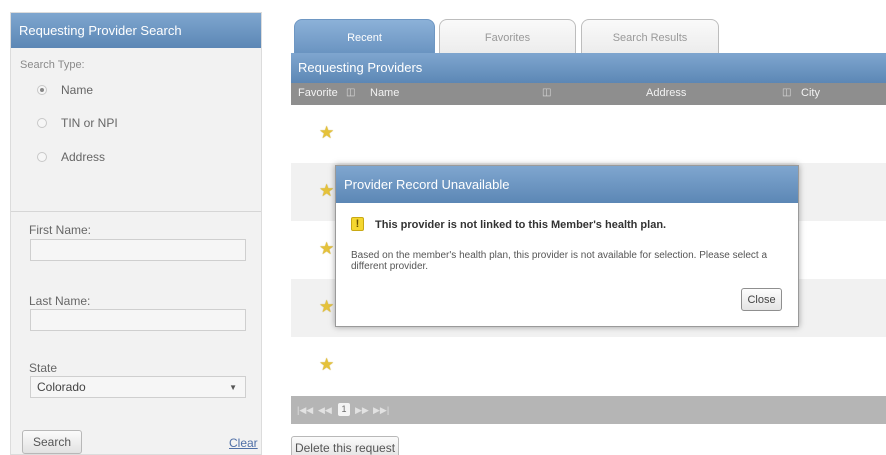 The height and width of the screenshot is (455, 886). Describe the element at coordinates (357, 224) in the screenshot. I see `warning-icon: !` at that location.